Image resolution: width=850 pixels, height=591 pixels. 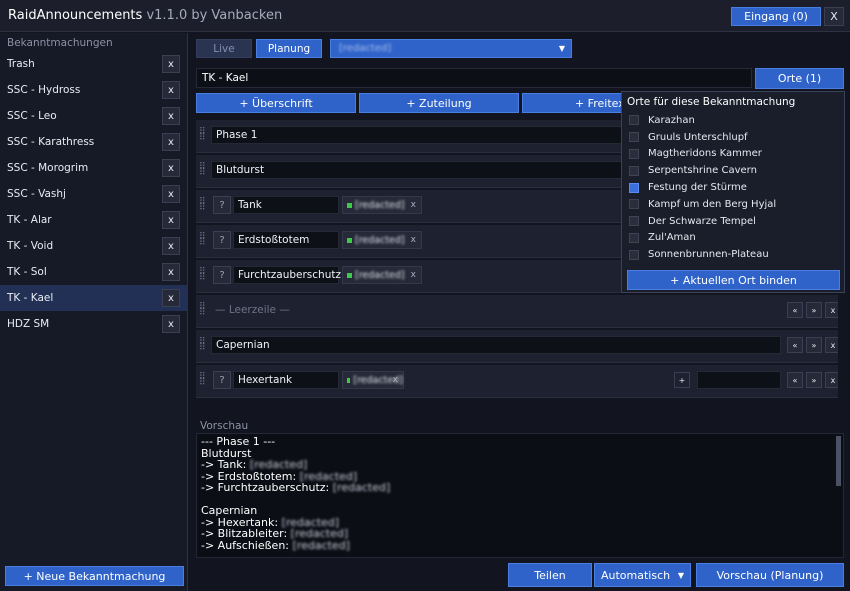 What do you see at coordinates (94, 246) in the screenshot?
I see `sidebar-item: TK - Void x` at bounding box center [94, 246].